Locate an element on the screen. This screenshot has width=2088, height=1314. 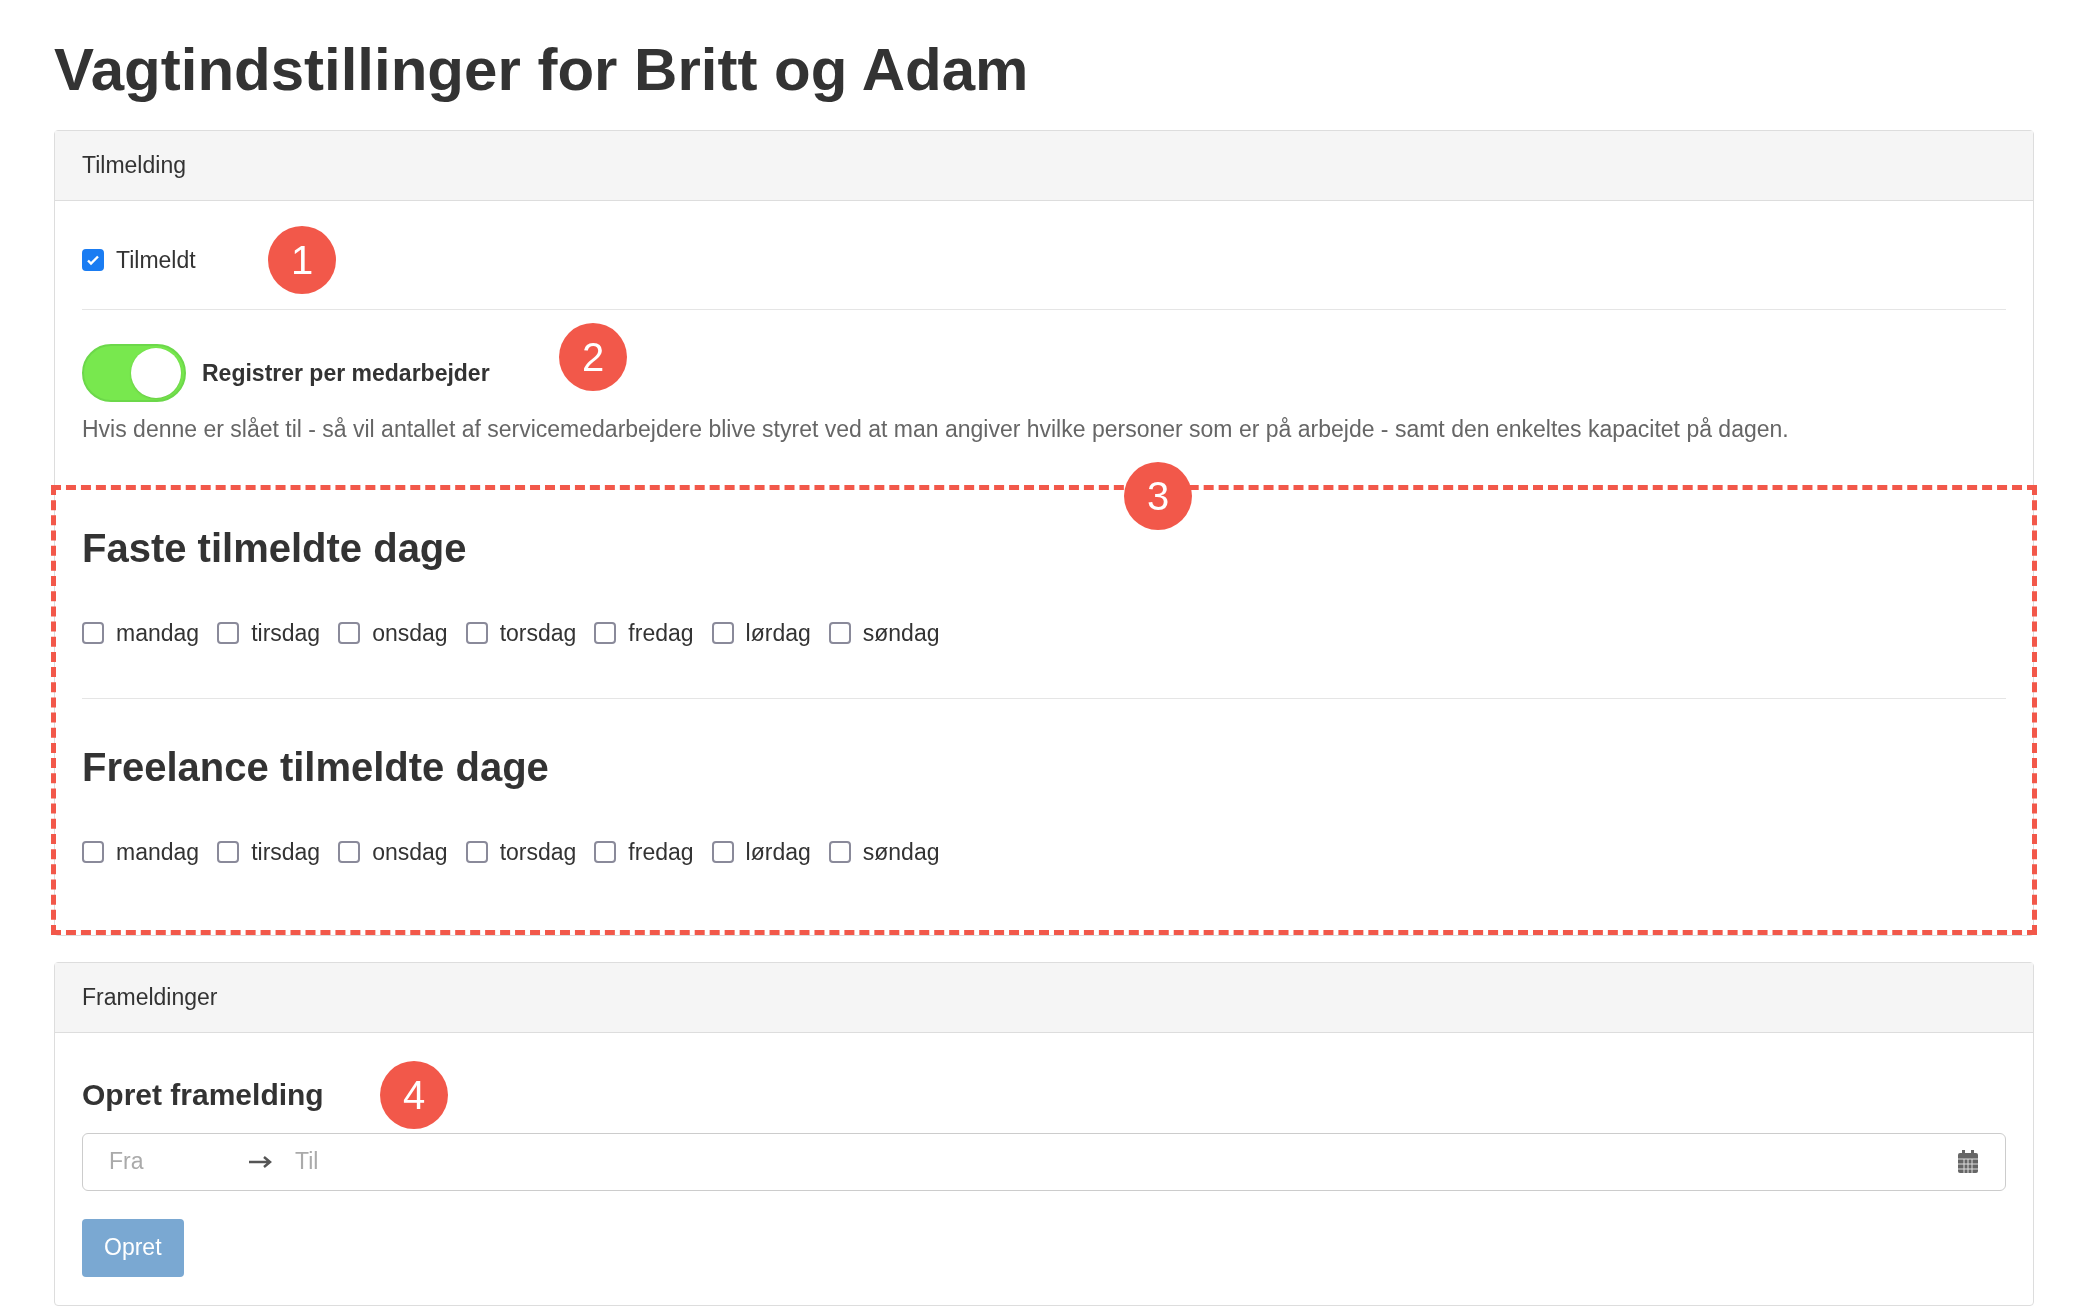
panel-header: Tilmelding is located at coordinates (1044, 166).